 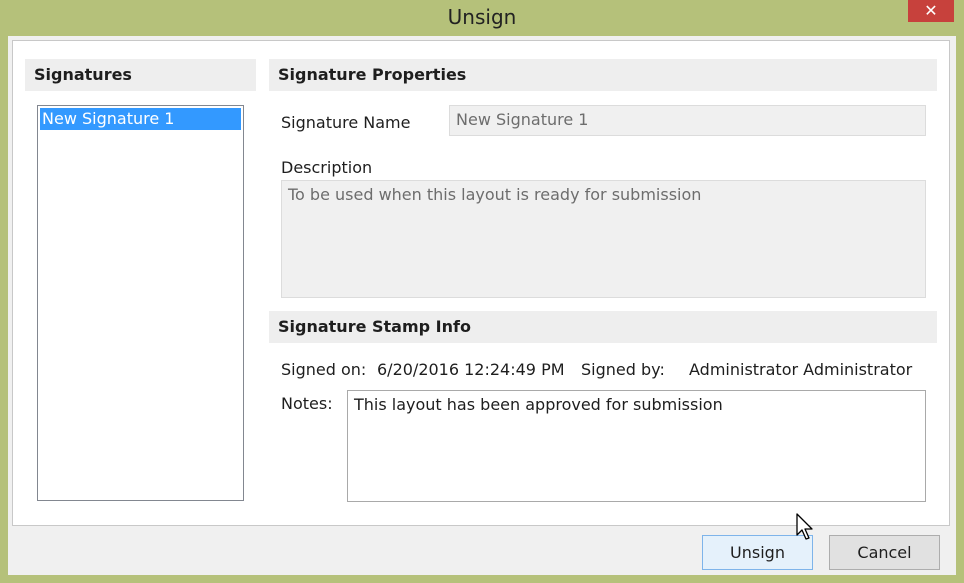 I want to click on mouse-cursor-icon, so click(x=804, y=526).